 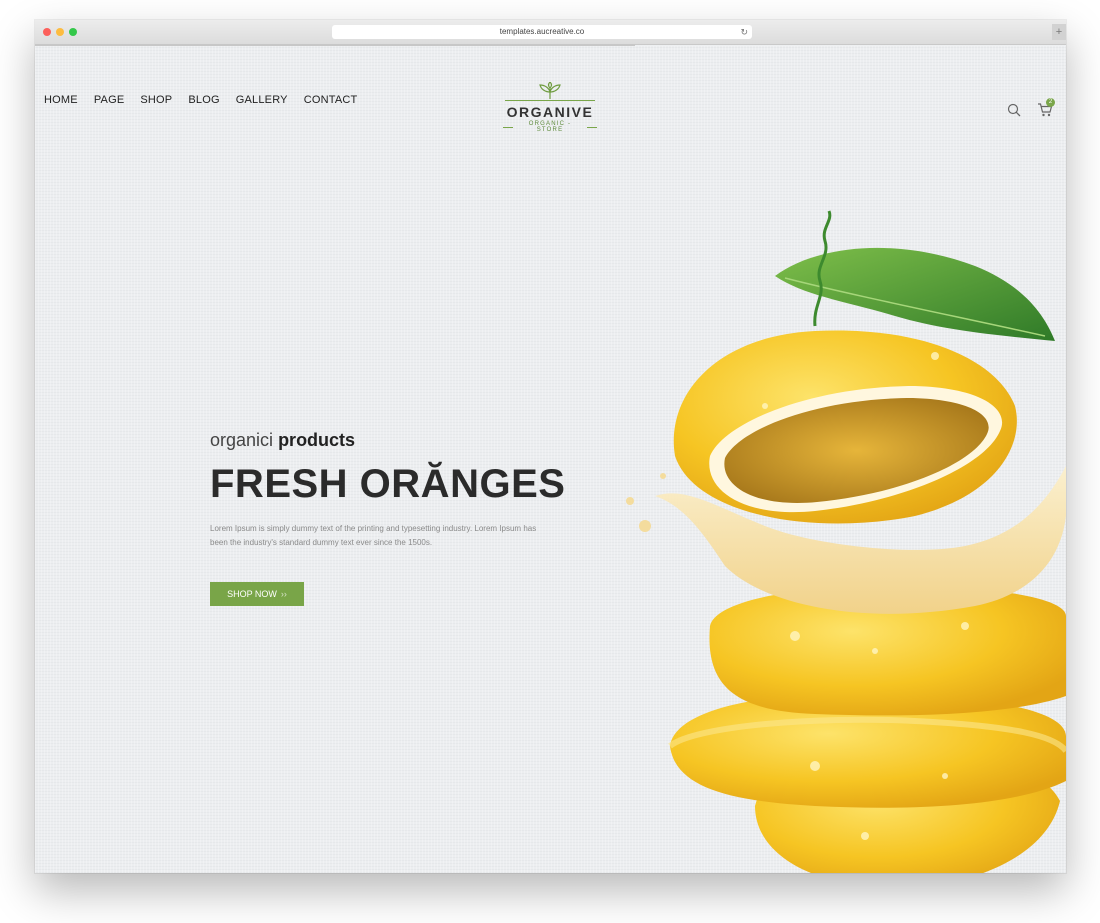 I want to click on address-bar: templates.aucreative.co ↻, so click(x=542, y=32).